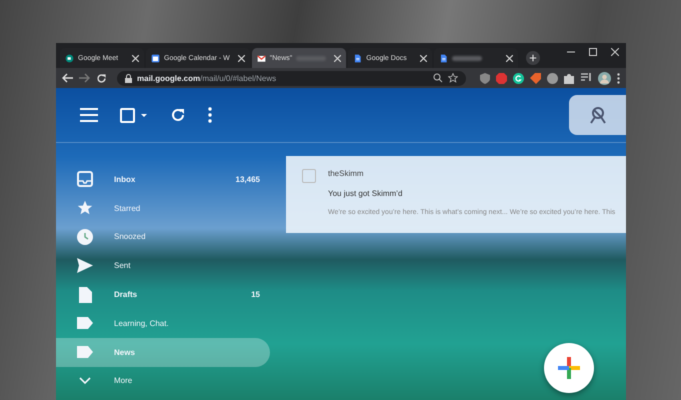 The height and width of the screenshot is (400, 681). I want to click on reload-icon, so click(101, 78).